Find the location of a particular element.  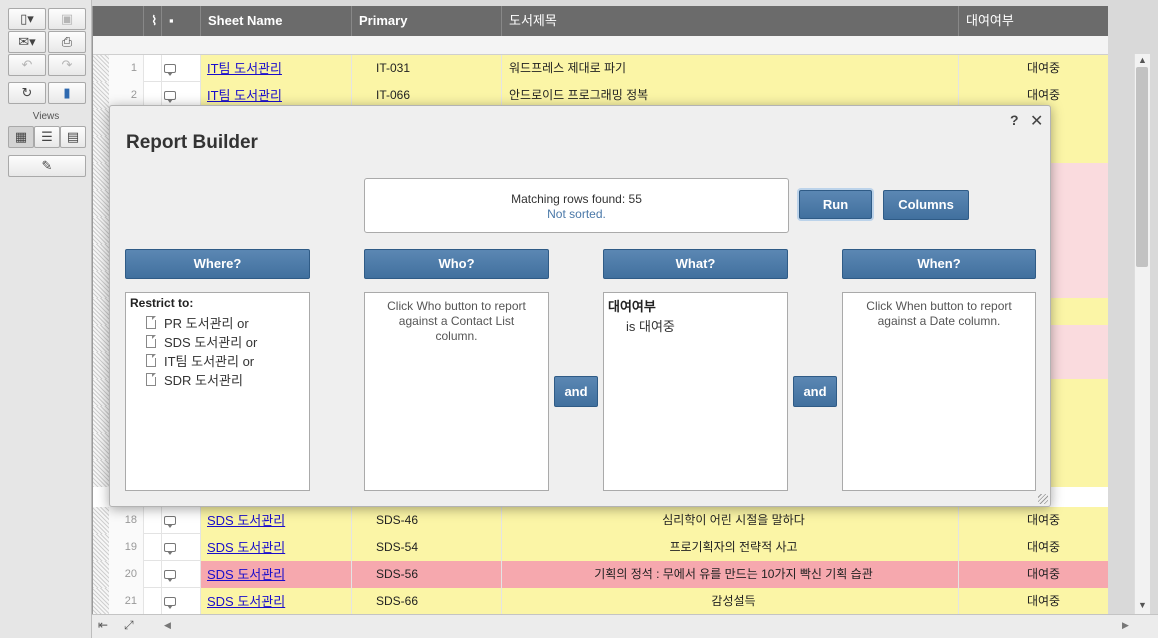

new-sheet-button: ▯▾ is located at coordinates (27, 19).